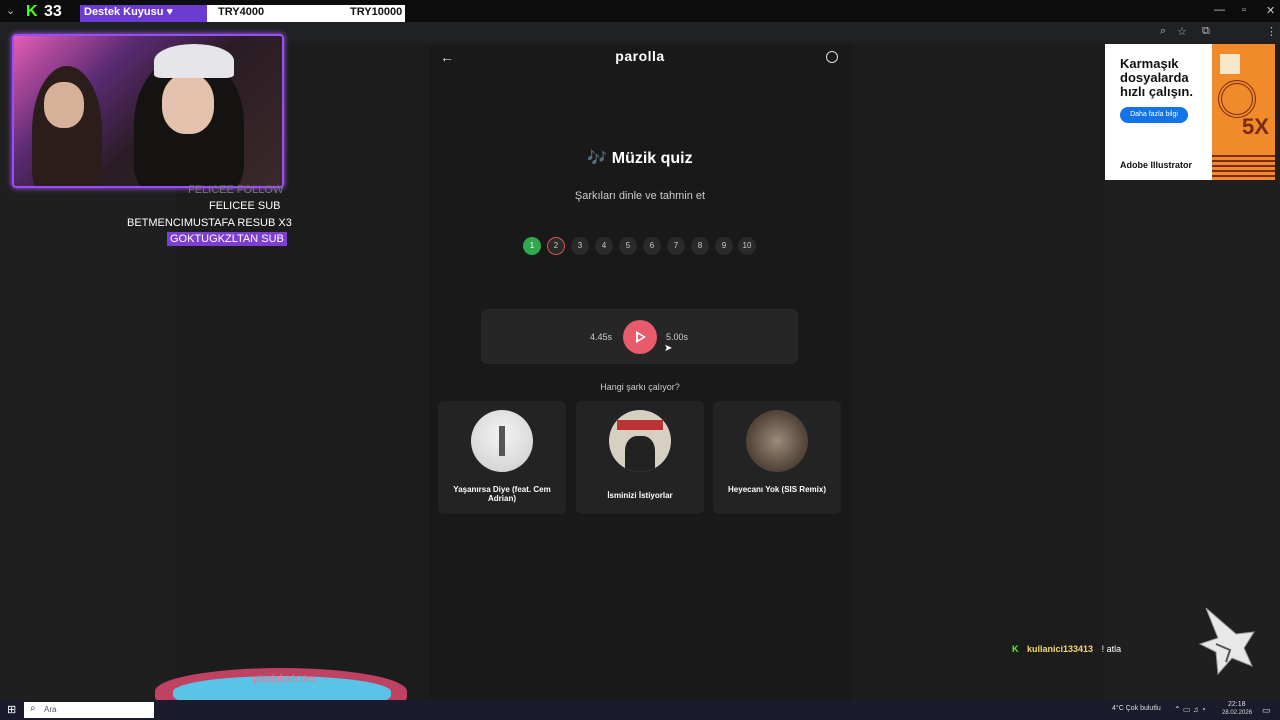  I want to click on tray-icons: ⌃ ▭ ♫ ◔, so click(1190, 709).